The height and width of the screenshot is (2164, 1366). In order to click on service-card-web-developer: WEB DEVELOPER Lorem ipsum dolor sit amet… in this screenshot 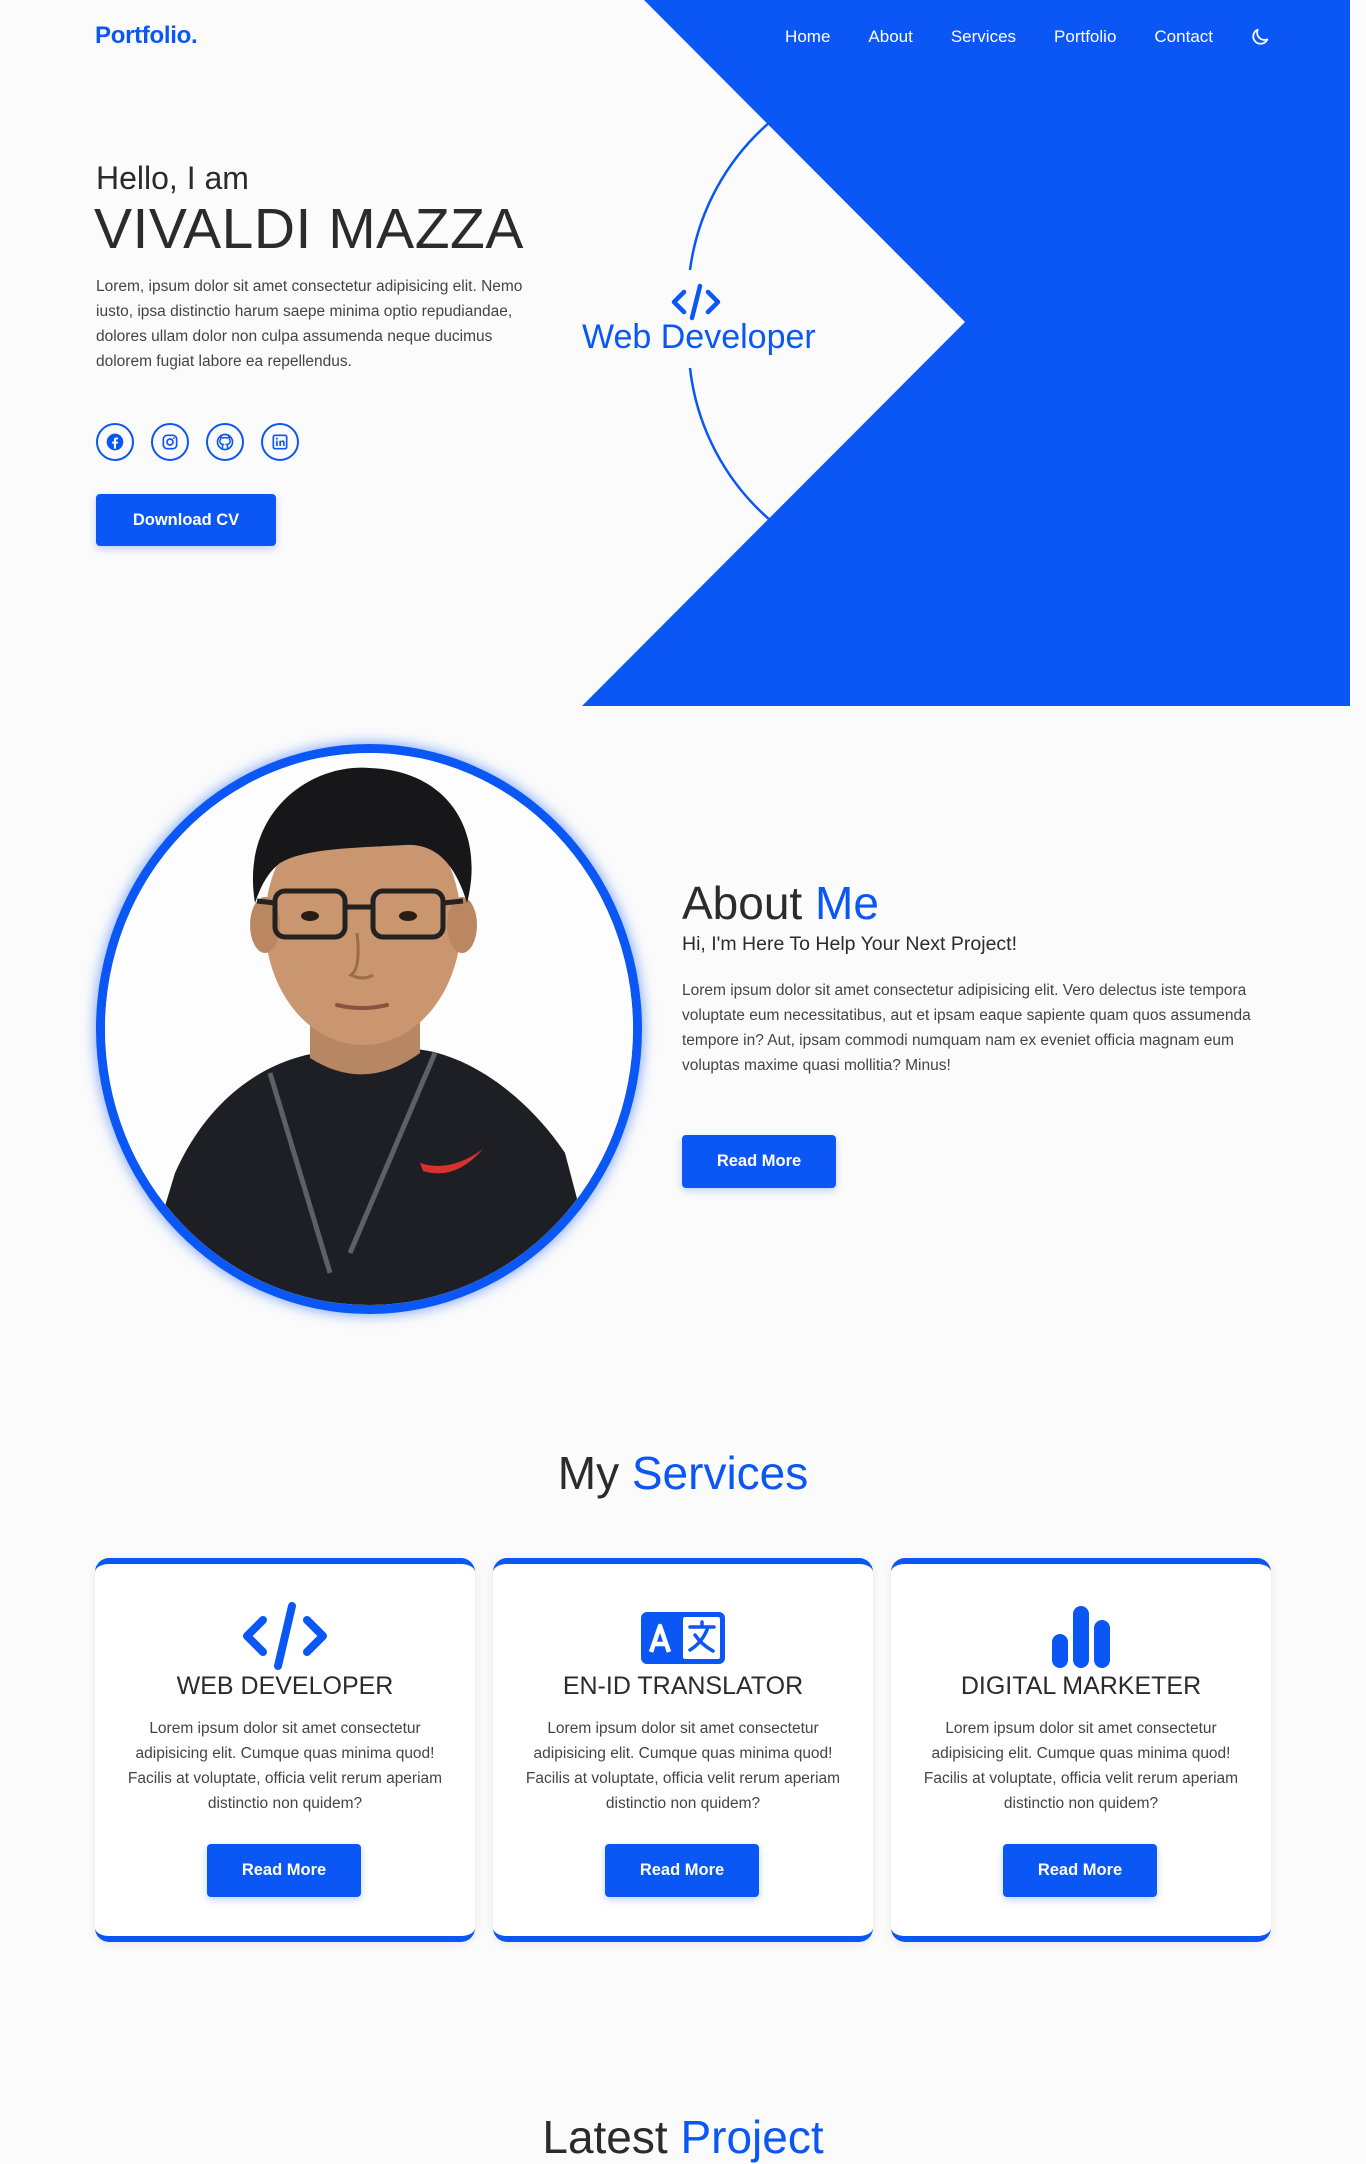, I will do `click(285, 1750)`.